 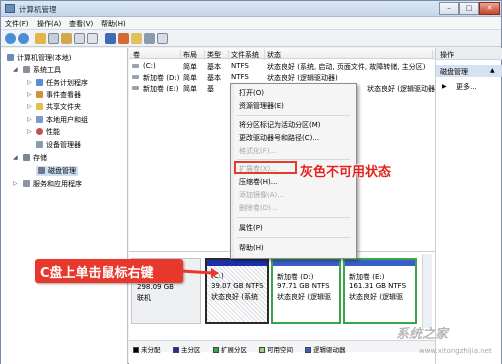 I want to click on performance-icon, so click(x=39, y=131).